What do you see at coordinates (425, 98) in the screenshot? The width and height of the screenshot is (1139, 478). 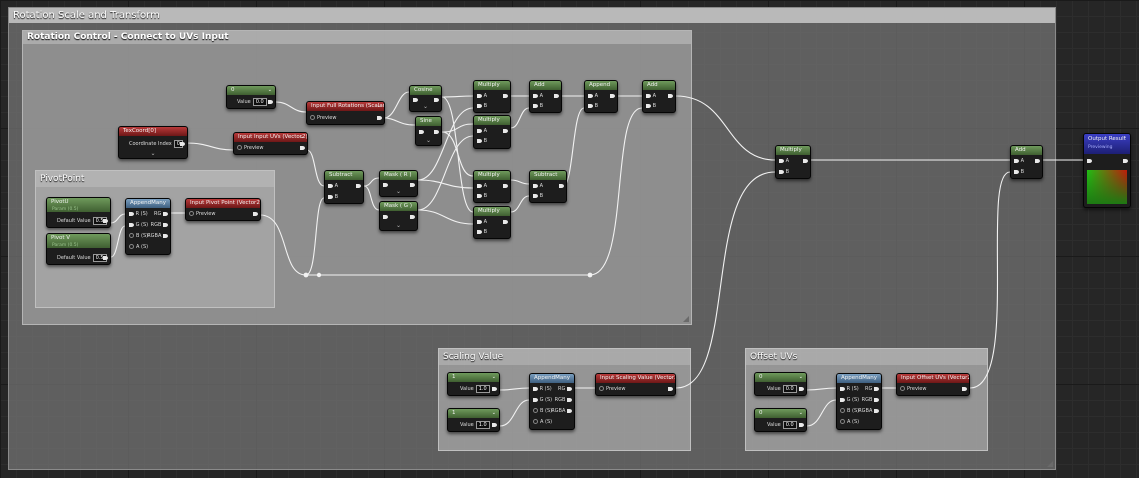 I see `node-cosine: Cosine ⌄` at bounding box center [425, 98].